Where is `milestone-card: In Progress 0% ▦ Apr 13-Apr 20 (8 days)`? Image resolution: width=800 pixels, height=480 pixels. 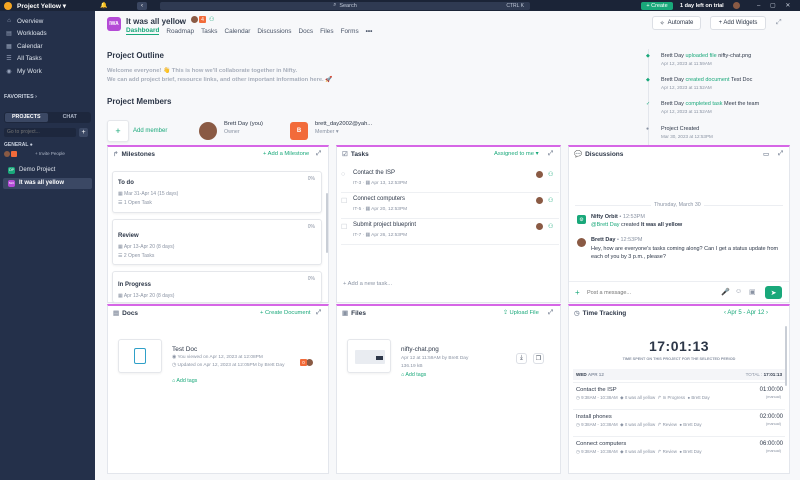 milestone-card: In Progress 0% ▦ Apr 13-Apr 20 (8 days) is located at coordinates (217, 287).